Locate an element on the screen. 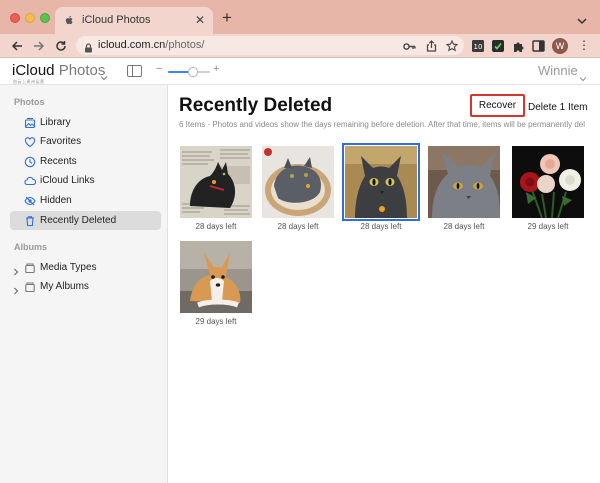 The height and width of the screenshot is (483, 600). browser-toolbar: icloud.com.cn/photos/ 10 W ⋮ is located at coordinates (300, 46).